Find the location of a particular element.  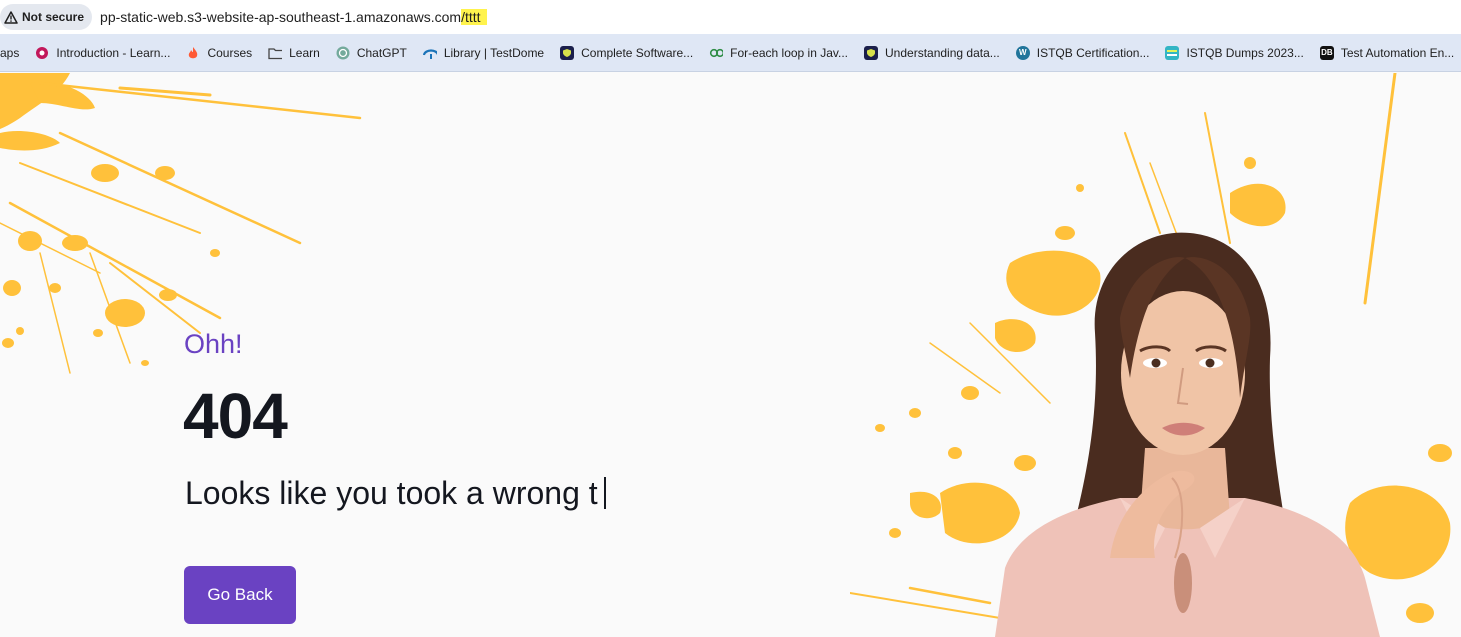

flame-icon is located at coordinates (193, 53).